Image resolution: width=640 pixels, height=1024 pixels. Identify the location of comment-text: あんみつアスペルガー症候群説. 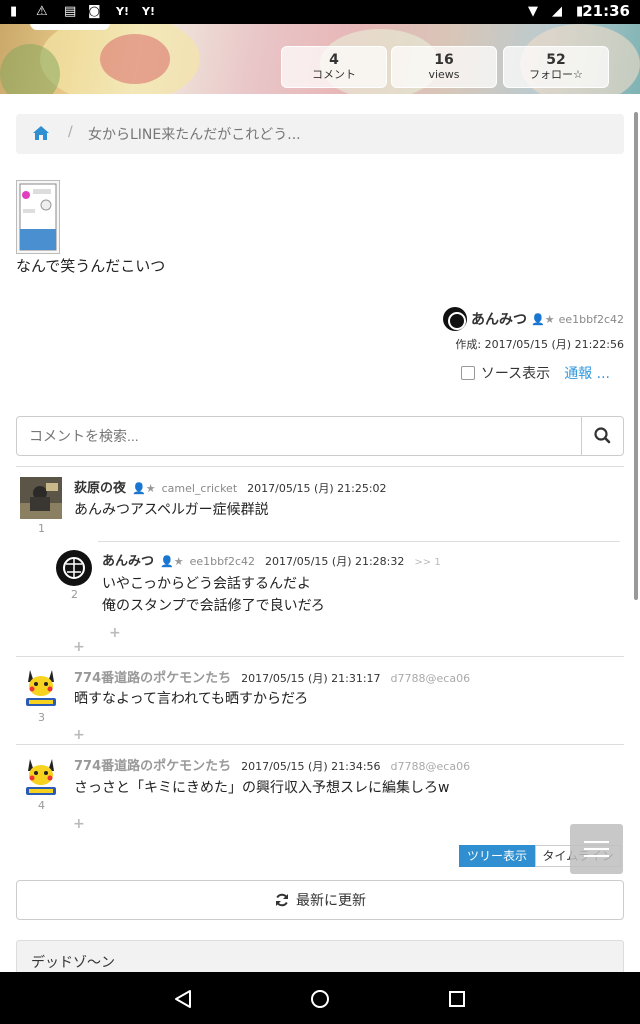
(171, 510).